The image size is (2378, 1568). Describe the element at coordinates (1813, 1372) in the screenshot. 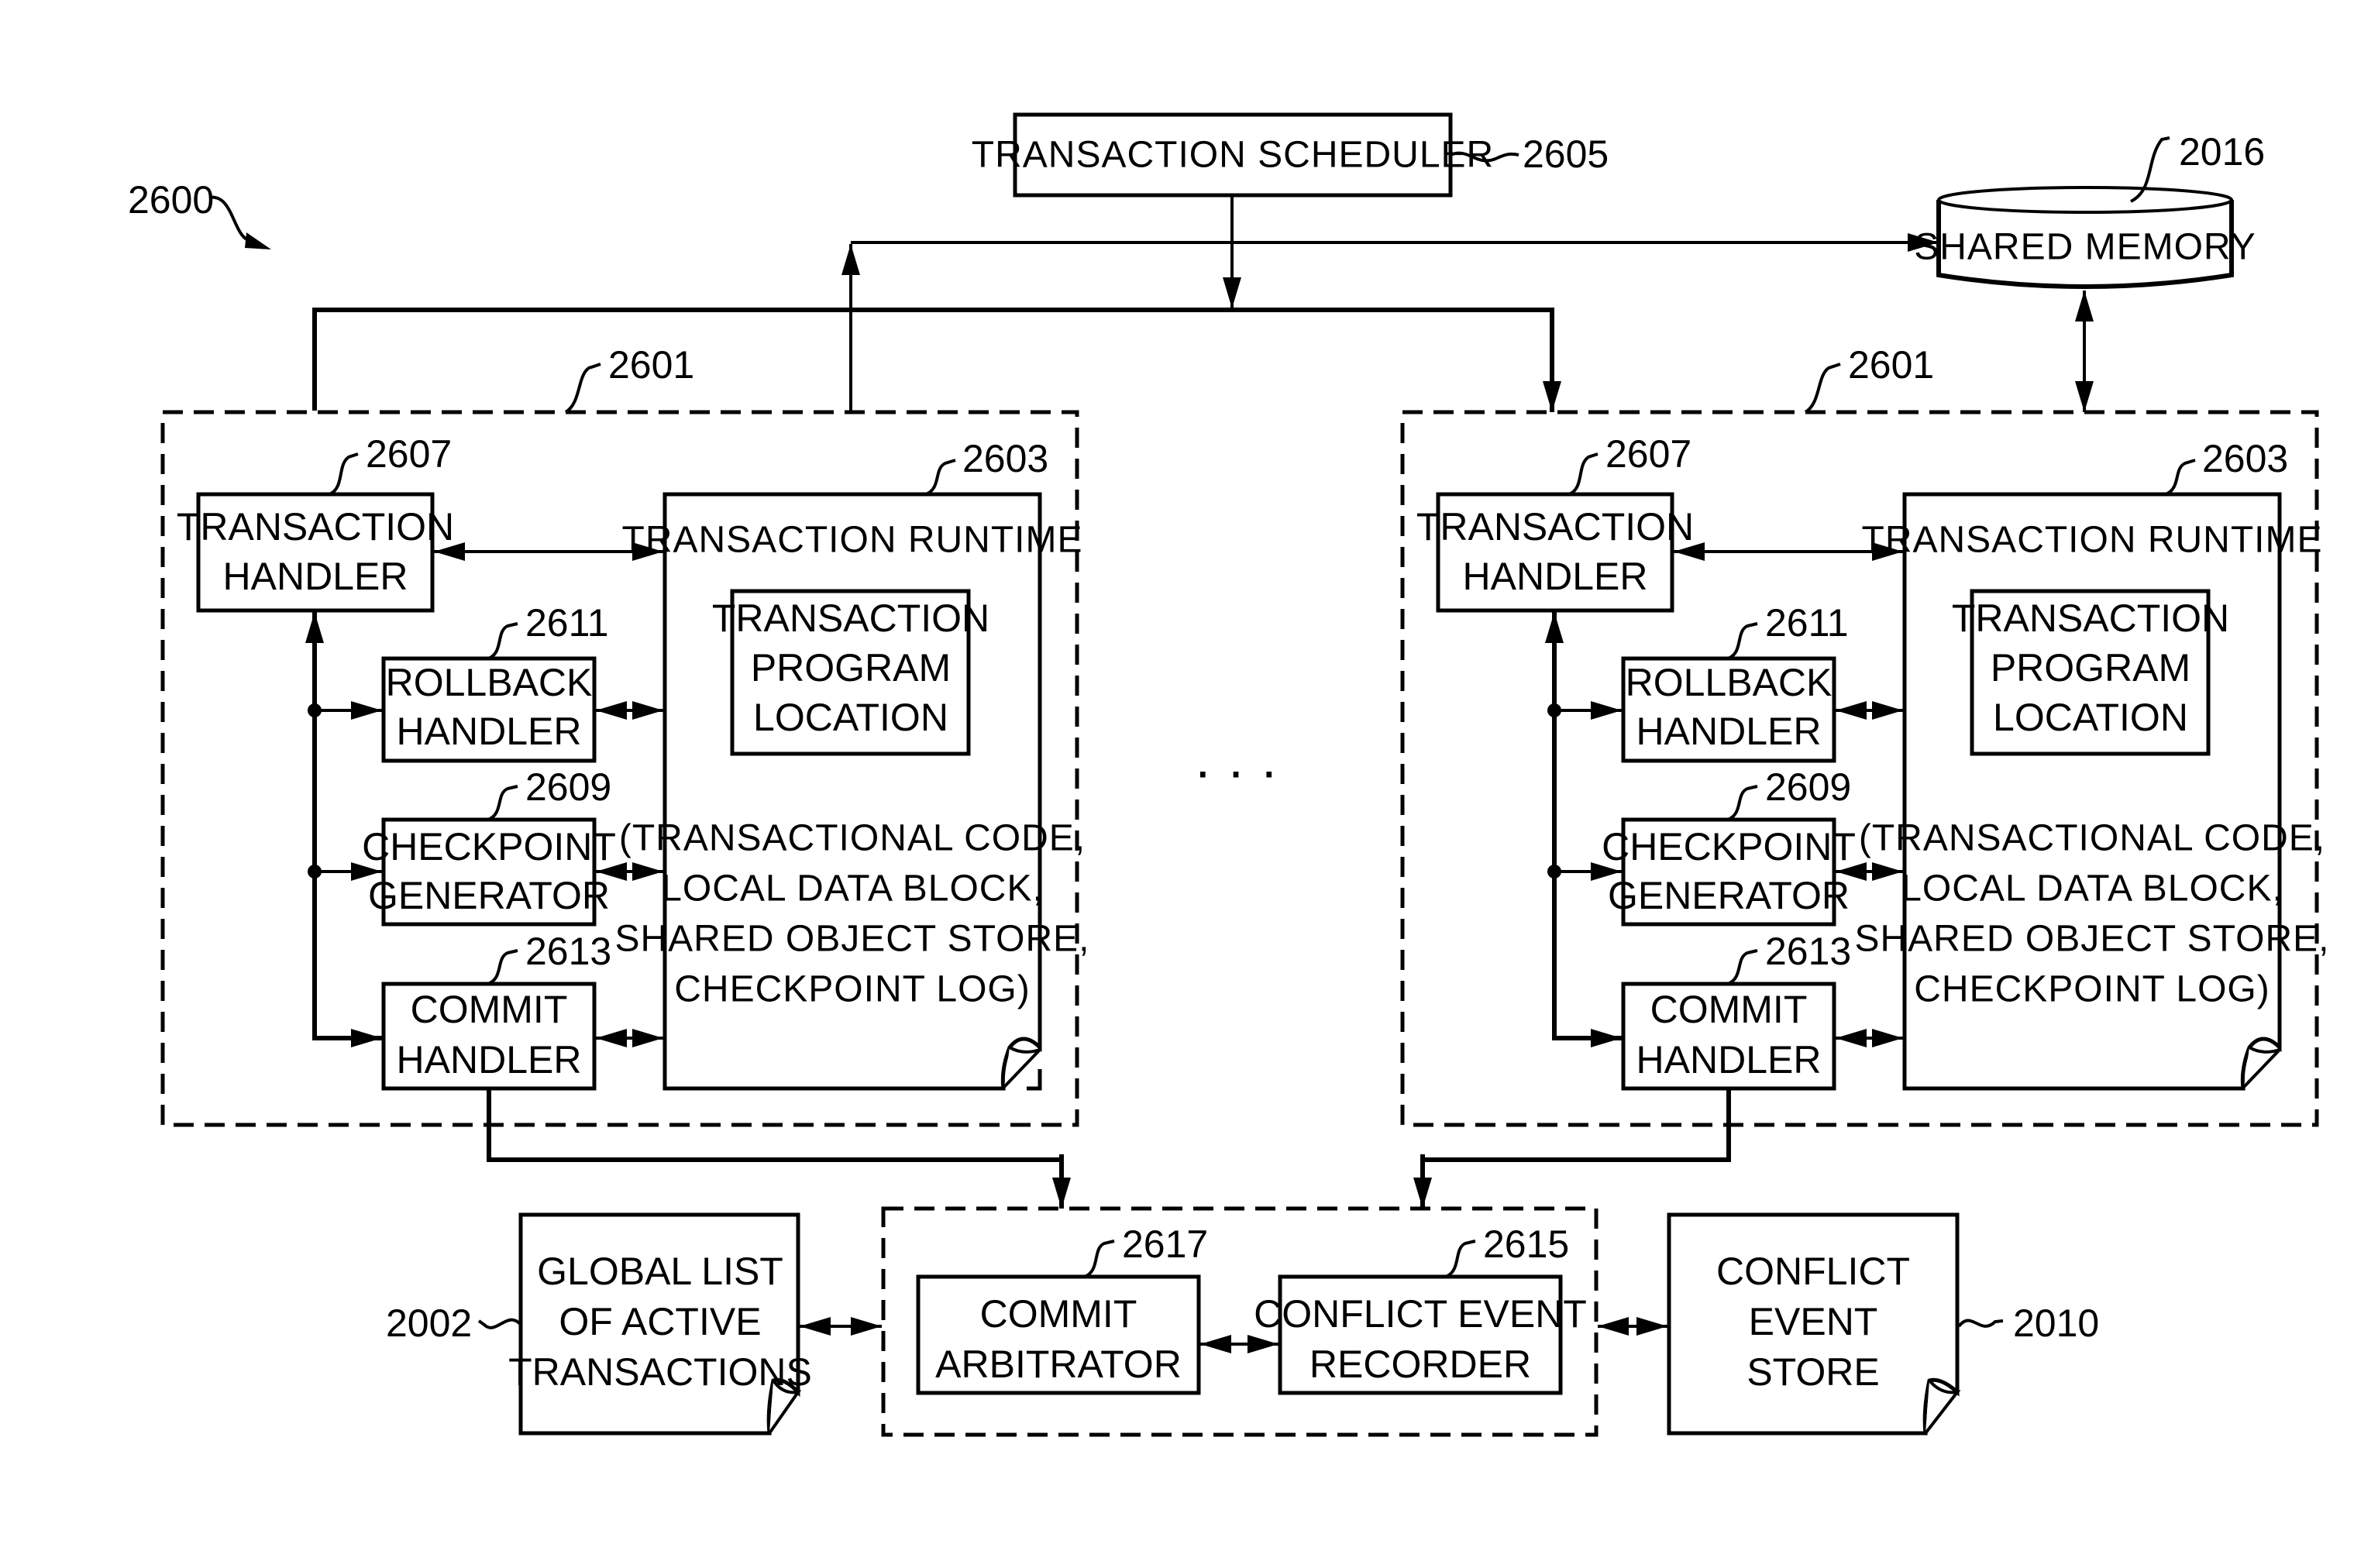

I see `conflict-event-store-line-3: STORE` at that location.